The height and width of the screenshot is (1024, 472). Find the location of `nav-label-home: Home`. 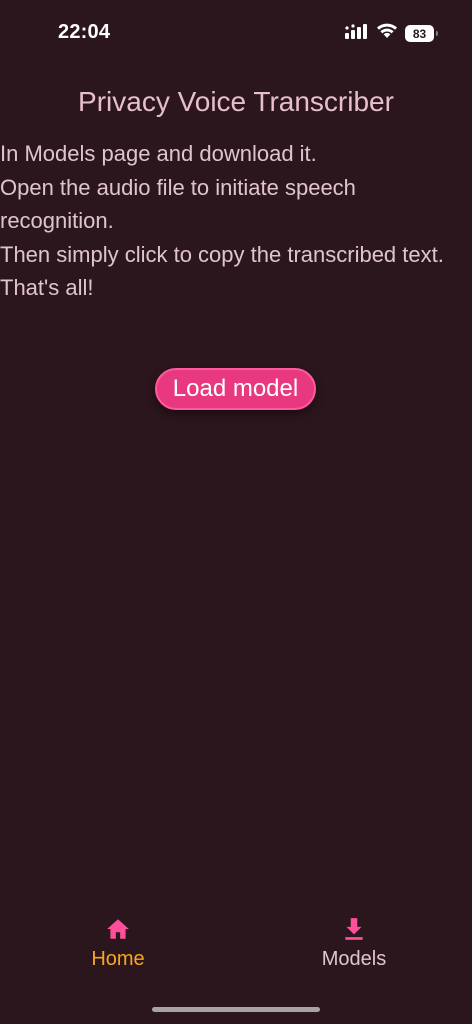

nav-label-home: Home is located at coordinates (118, 959).